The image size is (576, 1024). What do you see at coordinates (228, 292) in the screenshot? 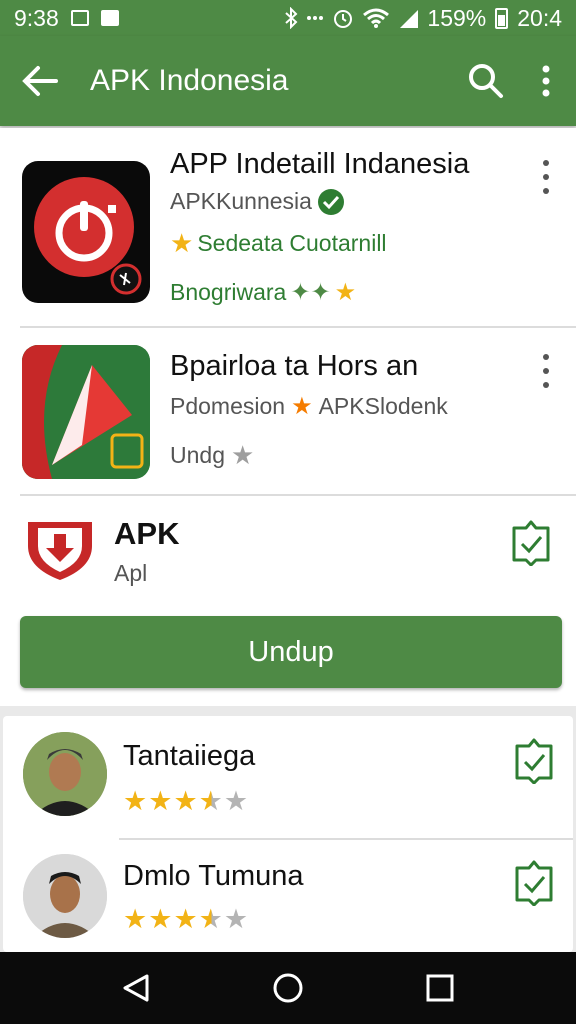
I see `app-category-text: Bnogriwara` at bounding box center [228, 292].